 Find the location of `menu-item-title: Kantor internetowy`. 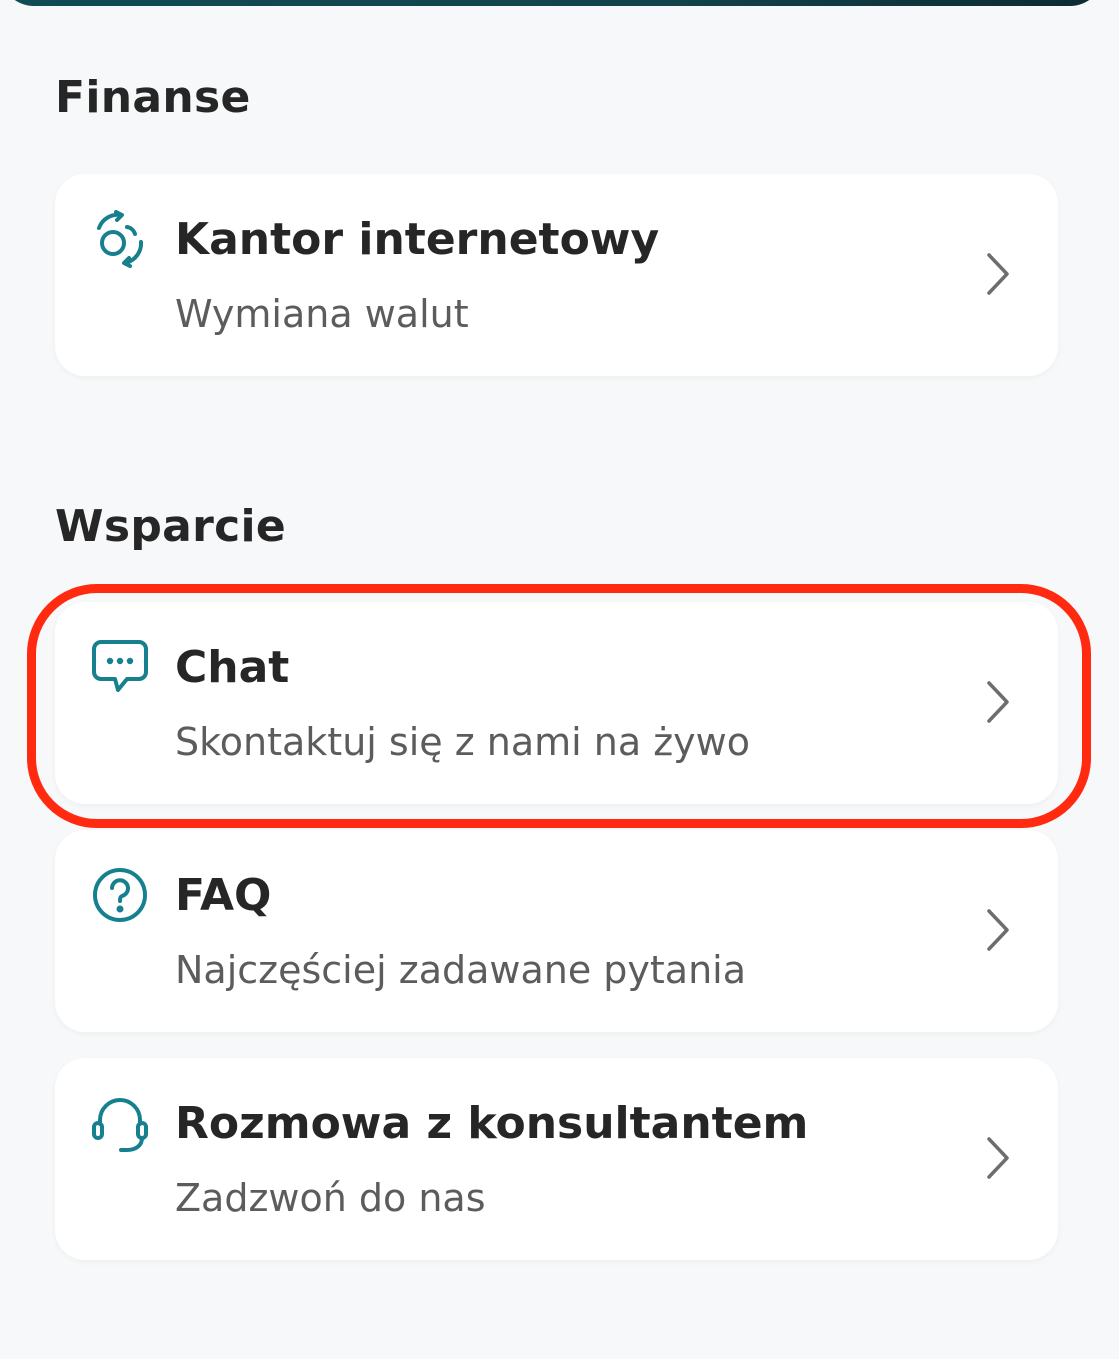

menu-item-title: Kantor internetowy is located at coordinates (417, 239).